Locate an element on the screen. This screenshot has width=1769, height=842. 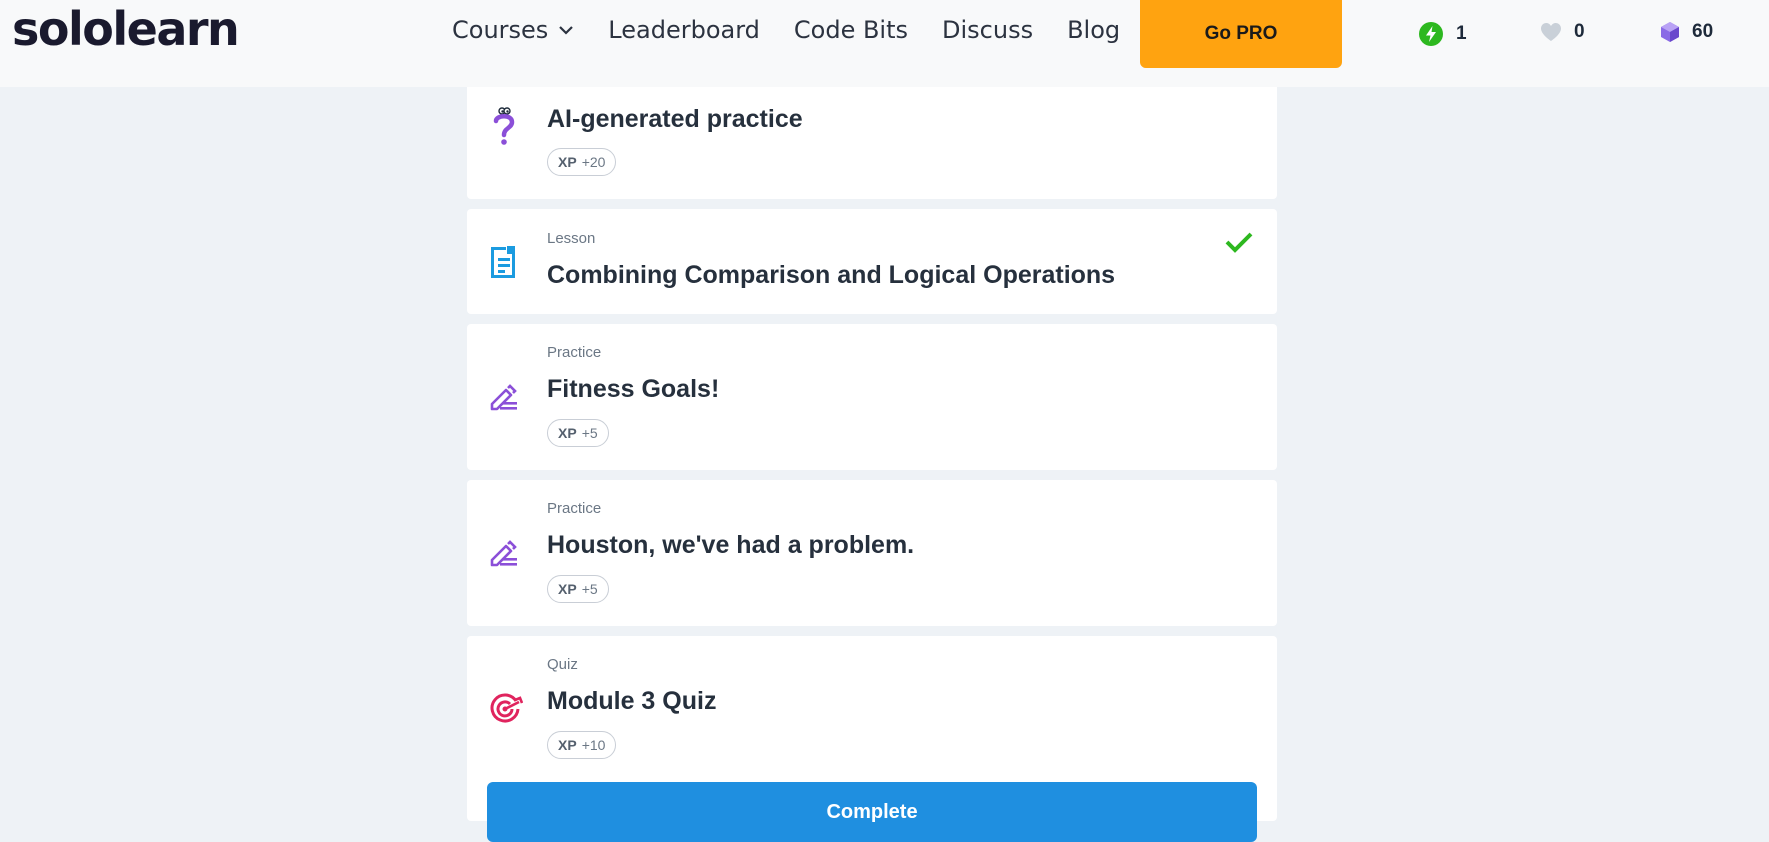
lesson-card-ai-practice: AI-generated practice XP +20 is located at coordinates (872, 134).